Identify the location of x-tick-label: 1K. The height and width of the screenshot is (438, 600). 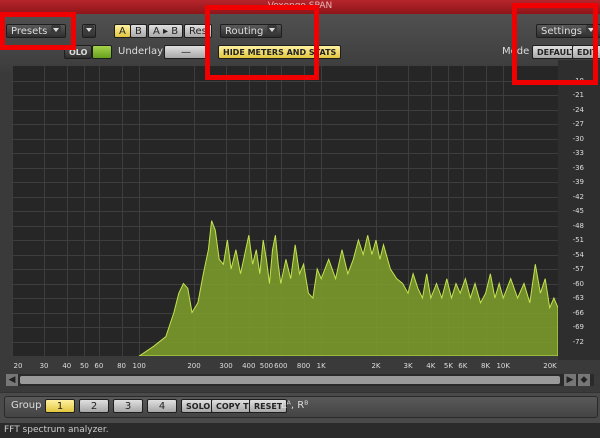
(321, 366).